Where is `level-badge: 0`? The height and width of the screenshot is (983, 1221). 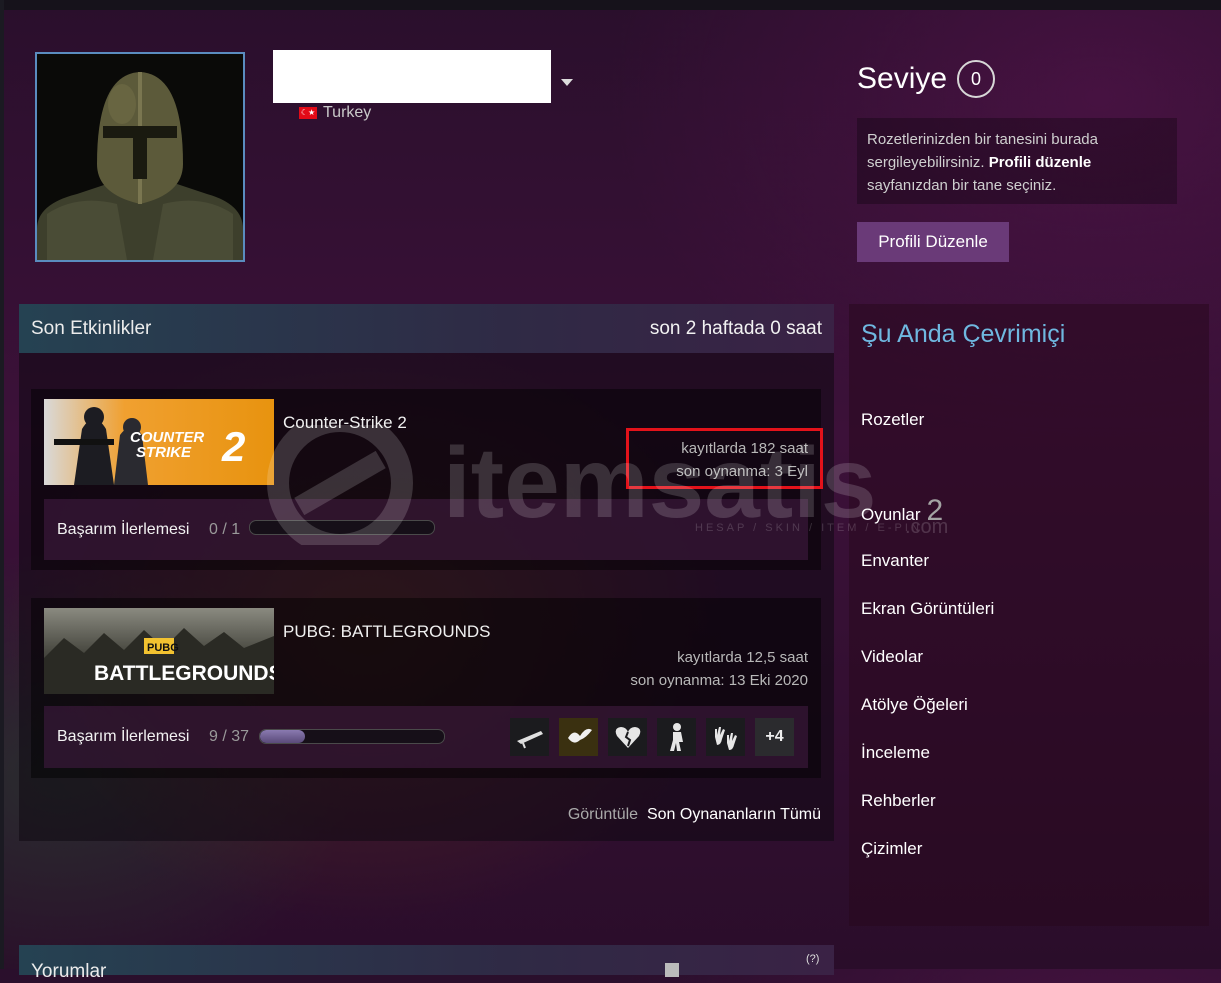
level-badge: 0 is located at coordinates (976, 79).